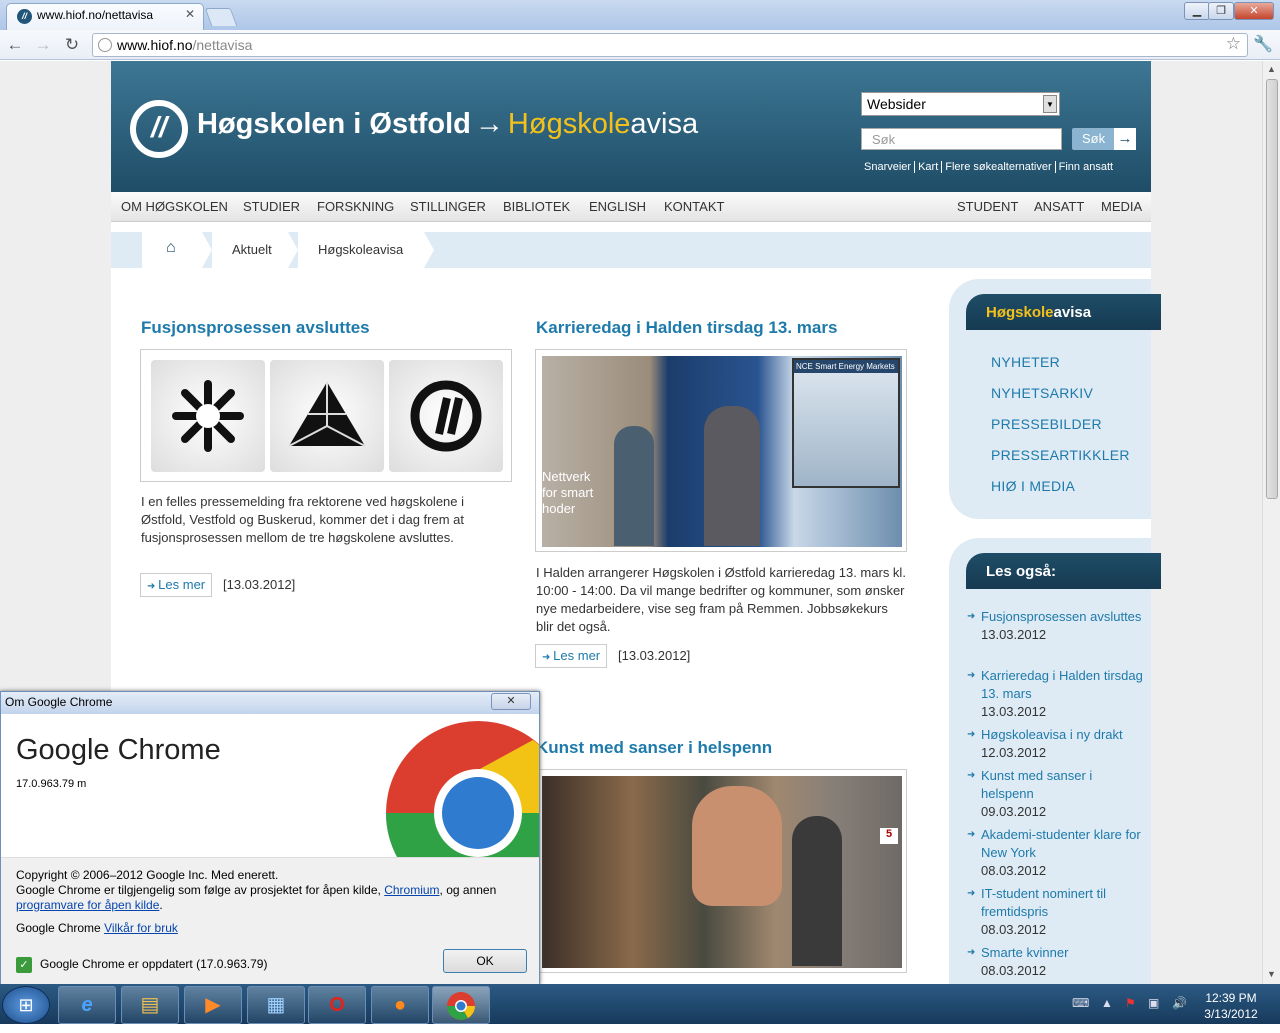 The width and height of the screenshot is (1280, 1033). Describe the element at coordinates (87, 905) in the screenshot. I see `open-source-link: programvare for åpen kilde` at that location.